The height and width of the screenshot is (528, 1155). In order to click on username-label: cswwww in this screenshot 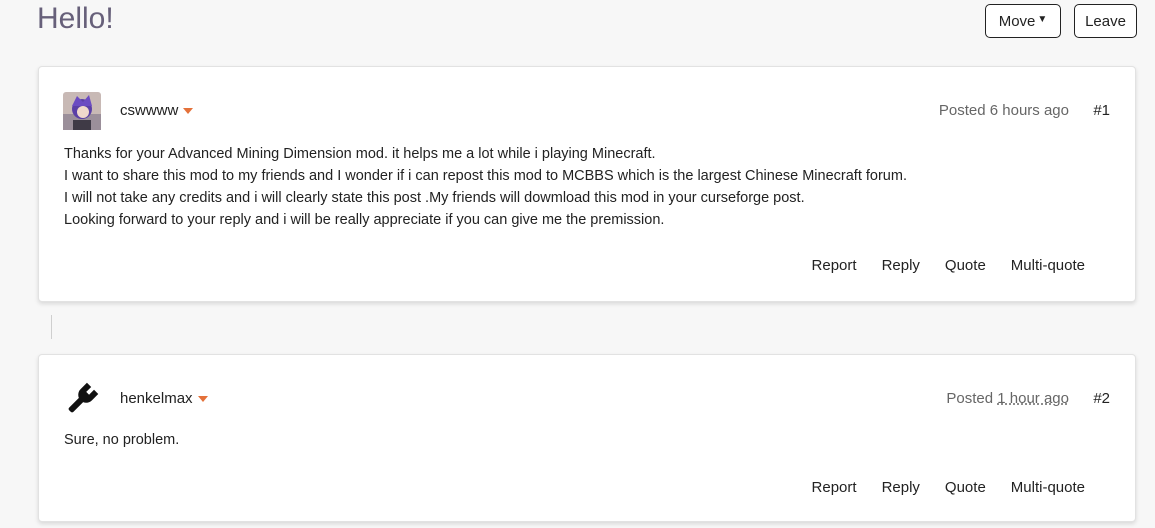, I will do `click(149, 110)`.